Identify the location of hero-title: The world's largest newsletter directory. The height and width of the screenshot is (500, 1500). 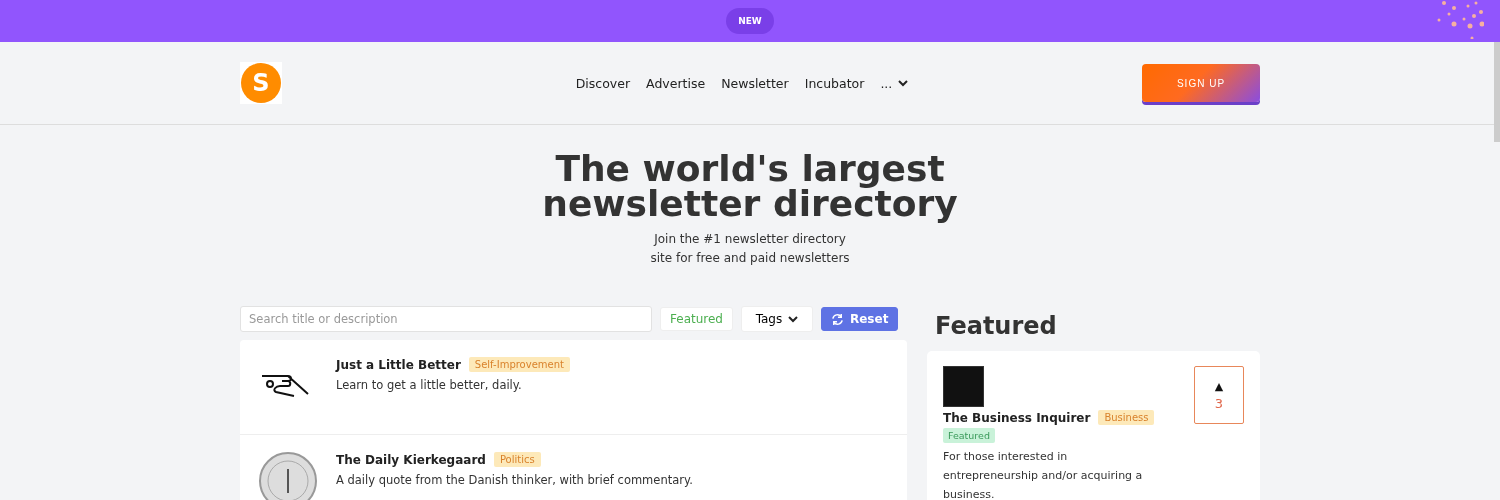
(750, 186).